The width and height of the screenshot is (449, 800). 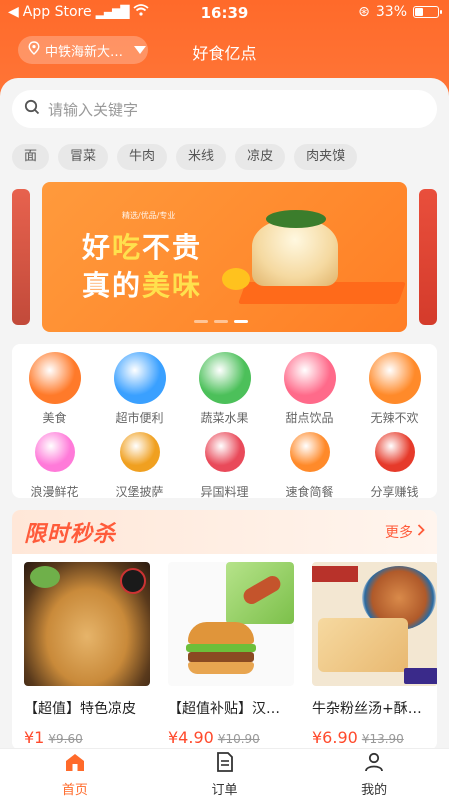 I want to click on product-image-soup, so click(x=374, y=624).